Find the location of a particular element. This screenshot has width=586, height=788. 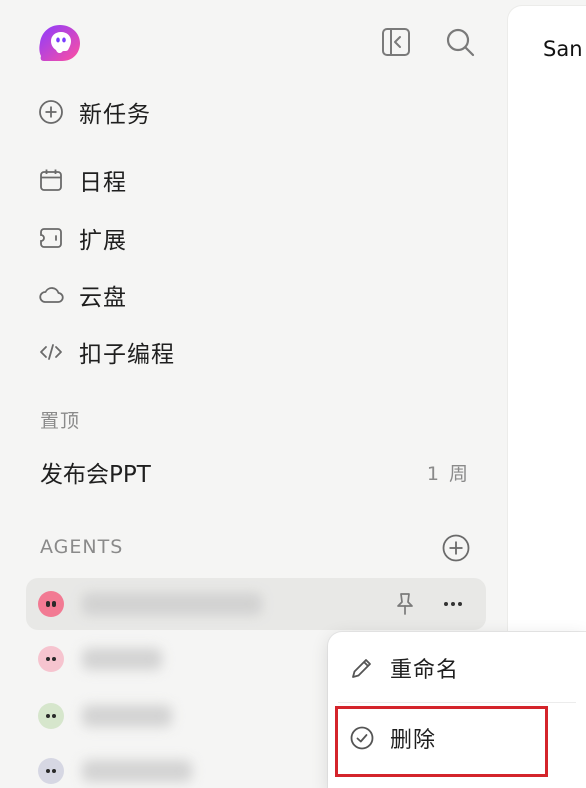

agents-section-label: AGENTS is located at coordinates (82, 547).